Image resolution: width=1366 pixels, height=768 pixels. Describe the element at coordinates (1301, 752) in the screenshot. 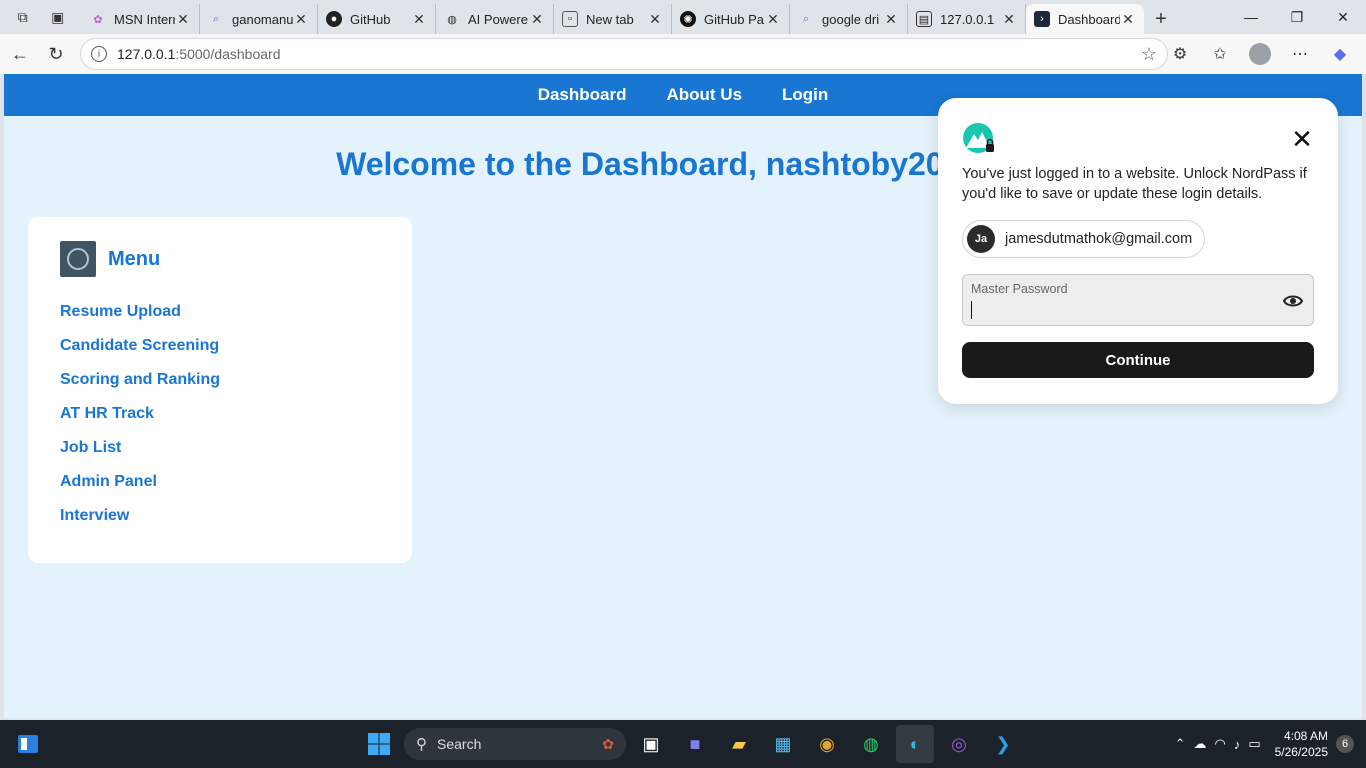

I see `clock-date: 5/26/2025` at that location.